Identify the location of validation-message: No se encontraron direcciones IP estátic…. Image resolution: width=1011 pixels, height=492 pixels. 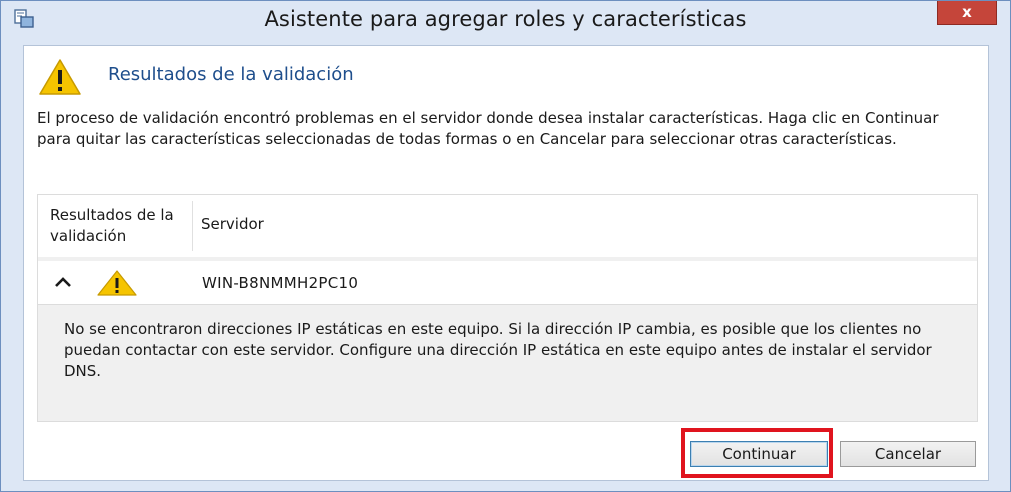
(498, 350).